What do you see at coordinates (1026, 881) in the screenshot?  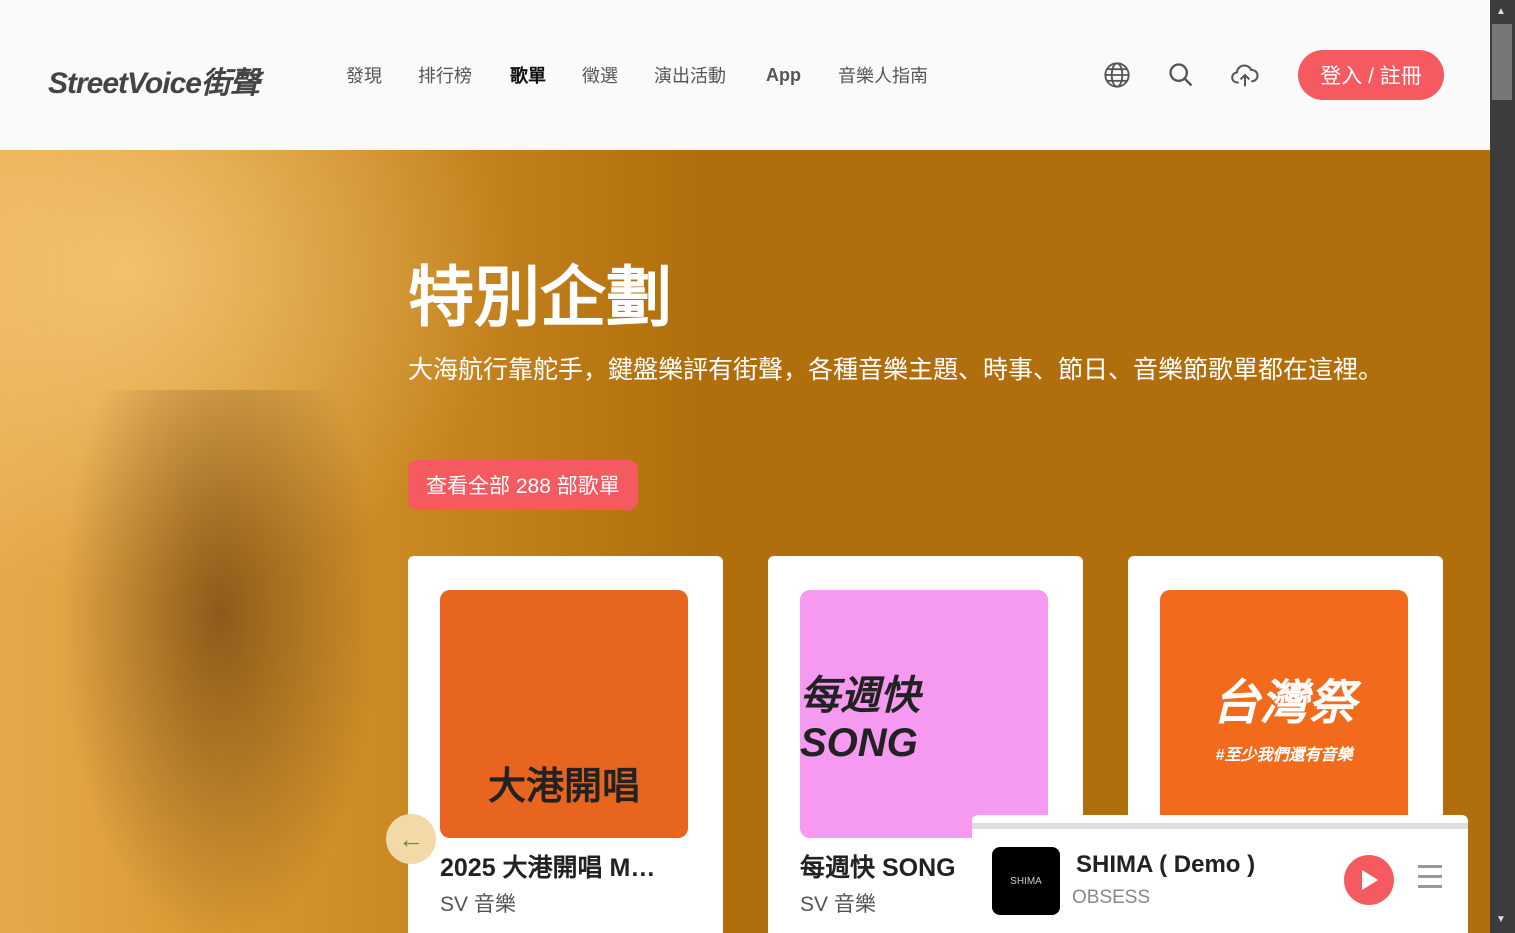 I see `track-cover: SHIMA` at bounding box center [1026, 881].